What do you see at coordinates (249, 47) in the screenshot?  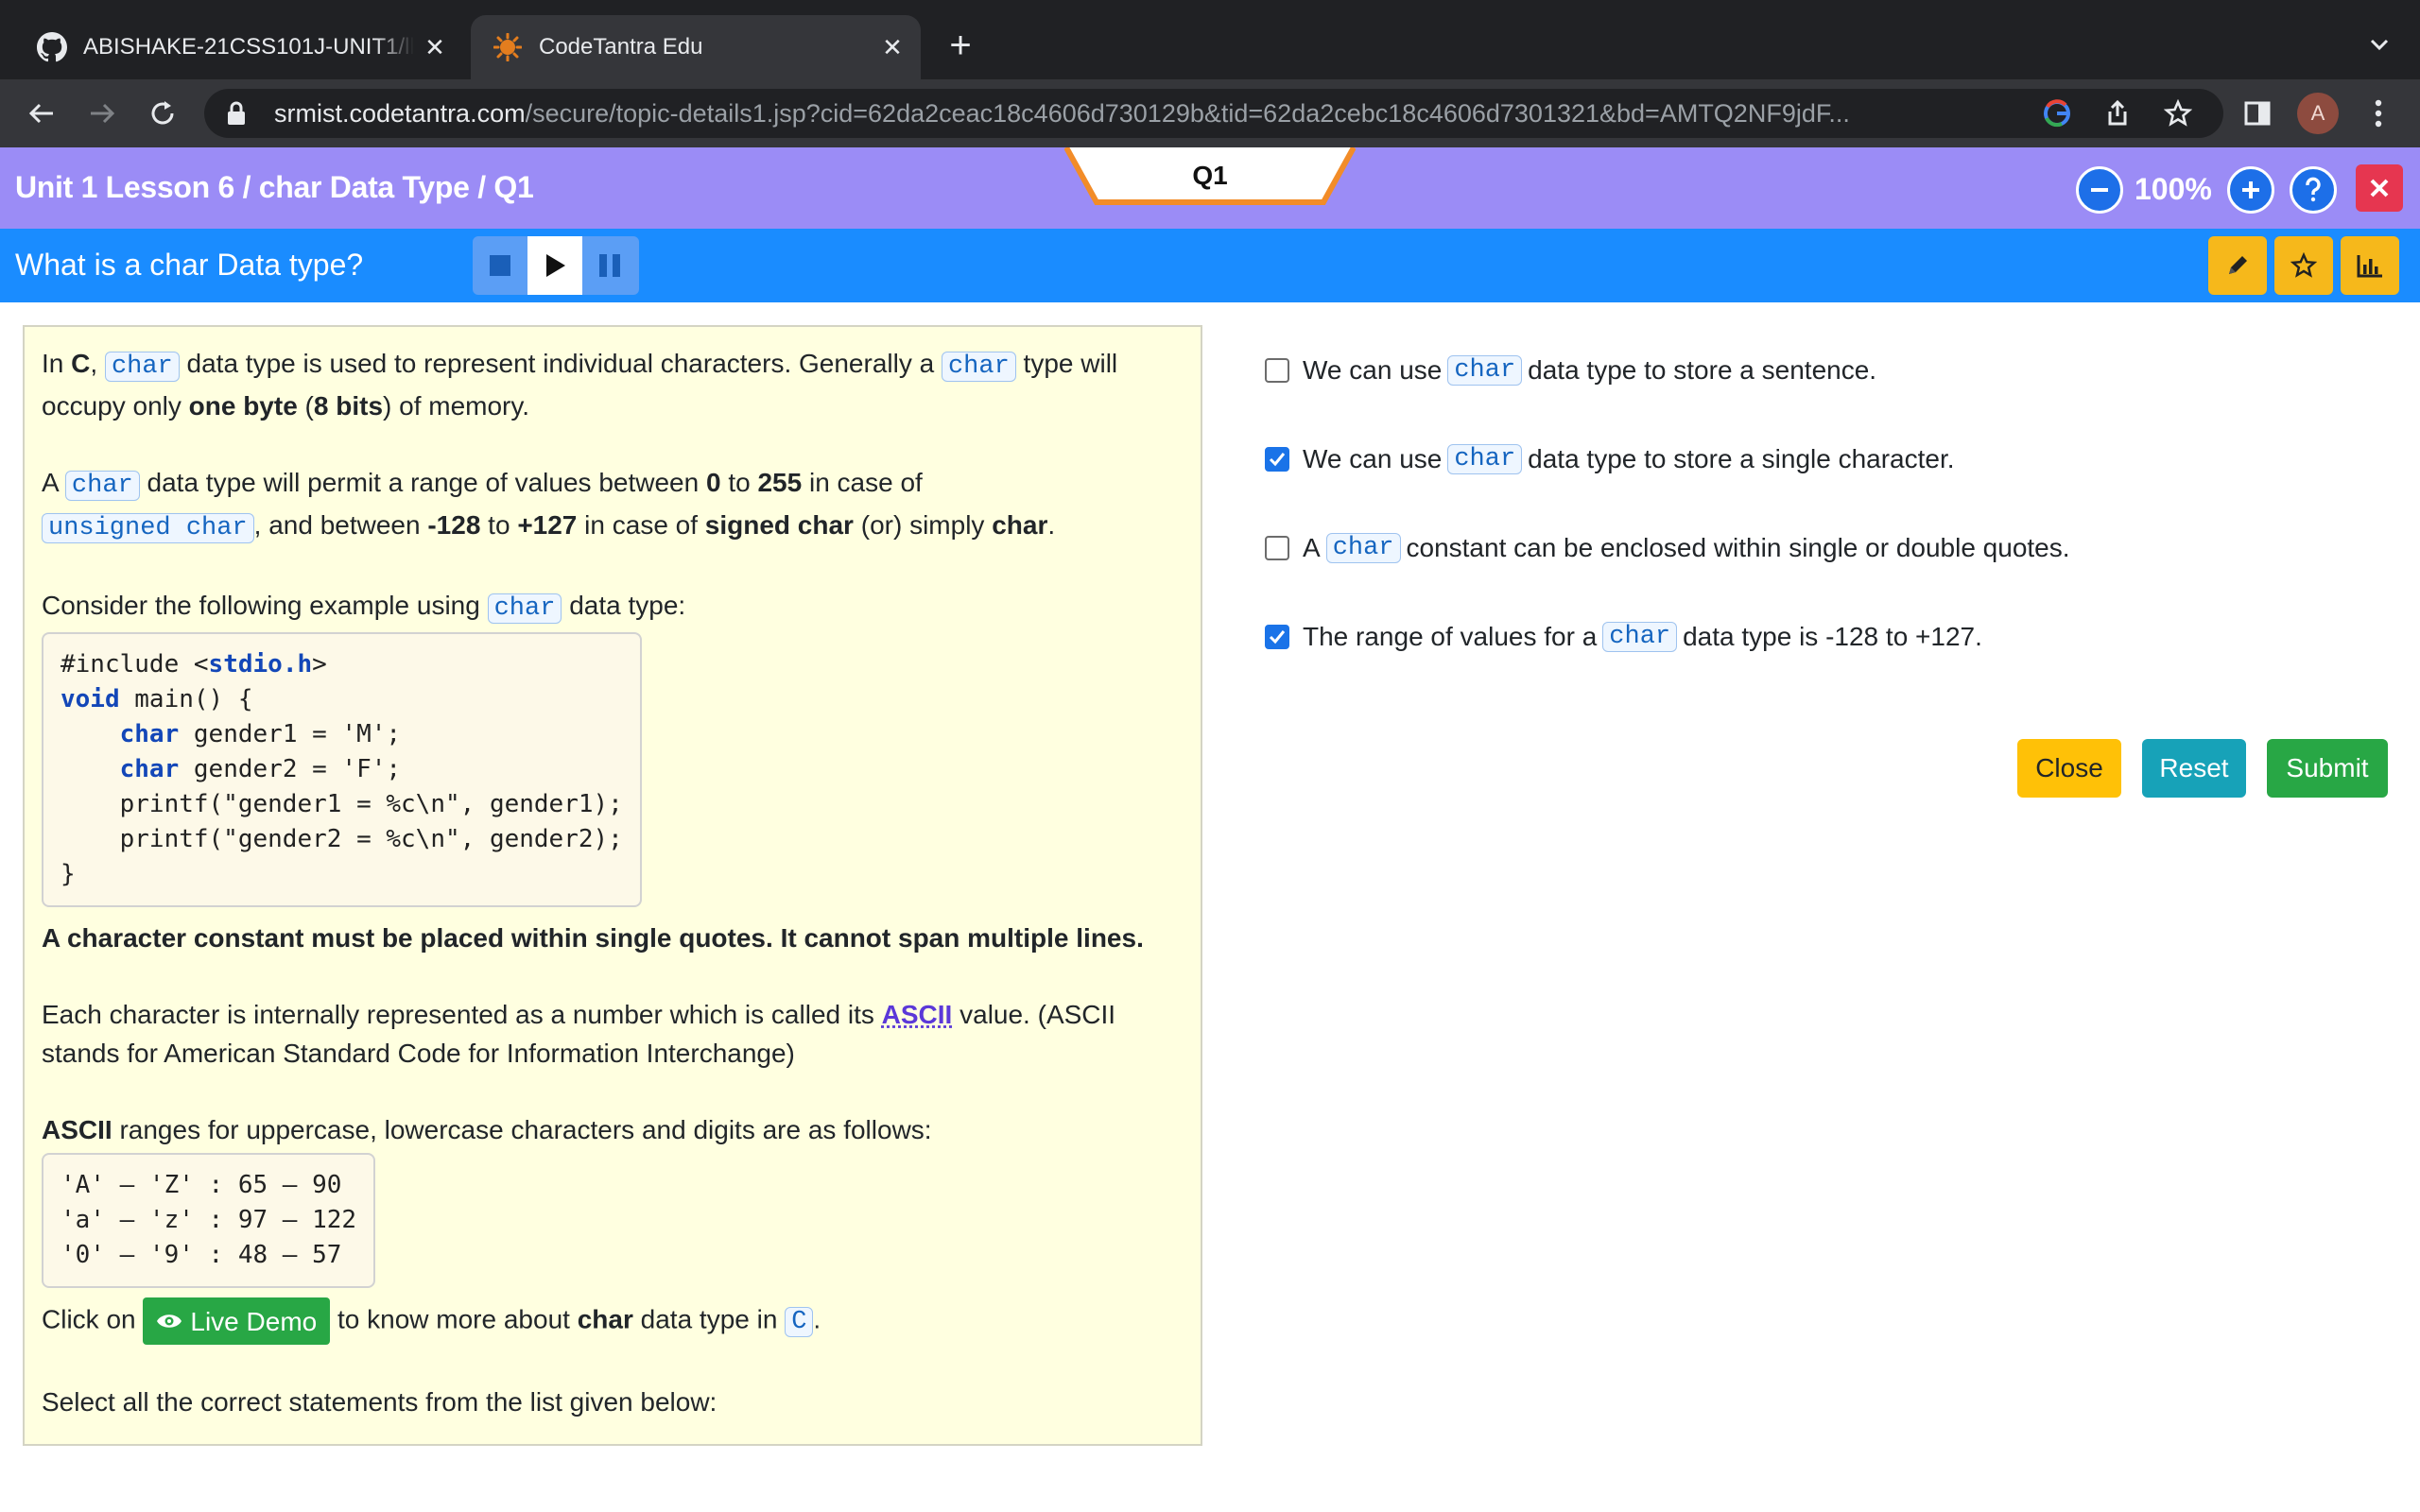 I see `tab-title: ABISHAKE-21CSS101J-UNIT1/ll` at bounding box center [249, 47].